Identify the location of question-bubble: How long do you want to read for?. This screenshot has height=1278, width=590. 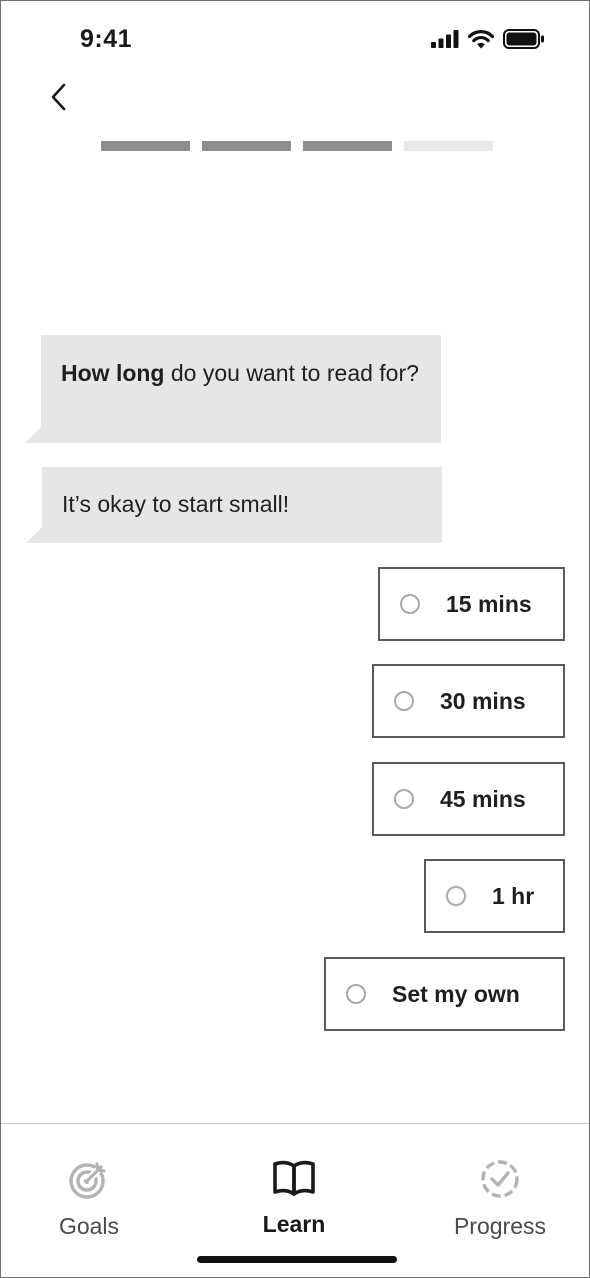
(233, 389).